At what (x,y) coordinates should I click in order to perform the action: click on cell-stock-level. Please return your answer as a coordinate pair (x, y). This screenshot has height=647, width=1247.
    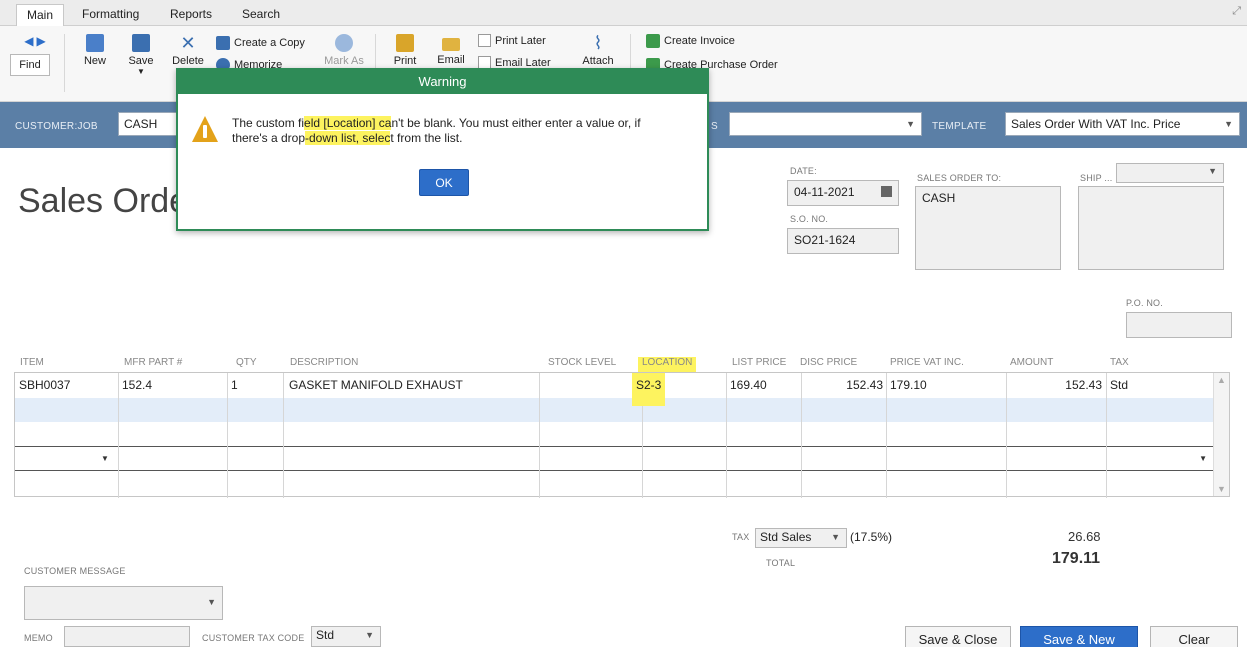
    Looking at the image, I should click on (543, 385).